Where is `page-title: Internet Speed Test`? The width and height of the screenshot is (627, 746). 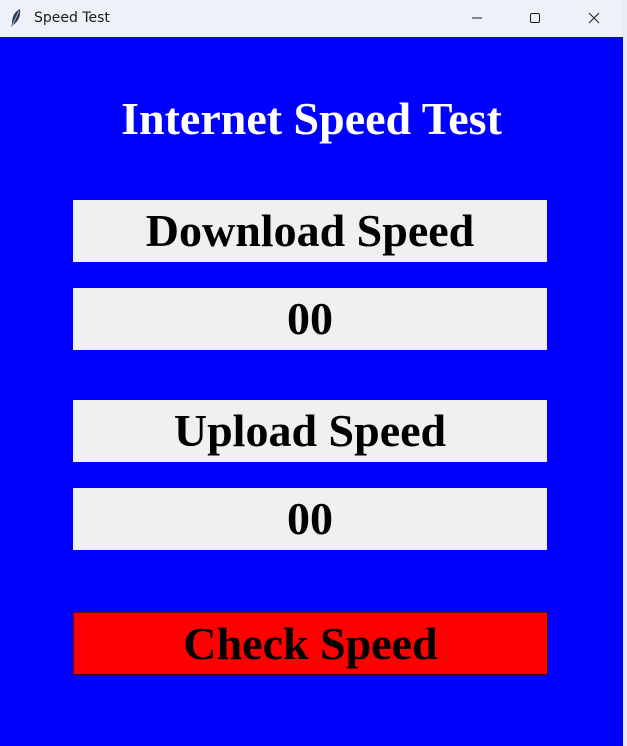
page-title: Internet Speed Test is located at coordinates (311, 118).